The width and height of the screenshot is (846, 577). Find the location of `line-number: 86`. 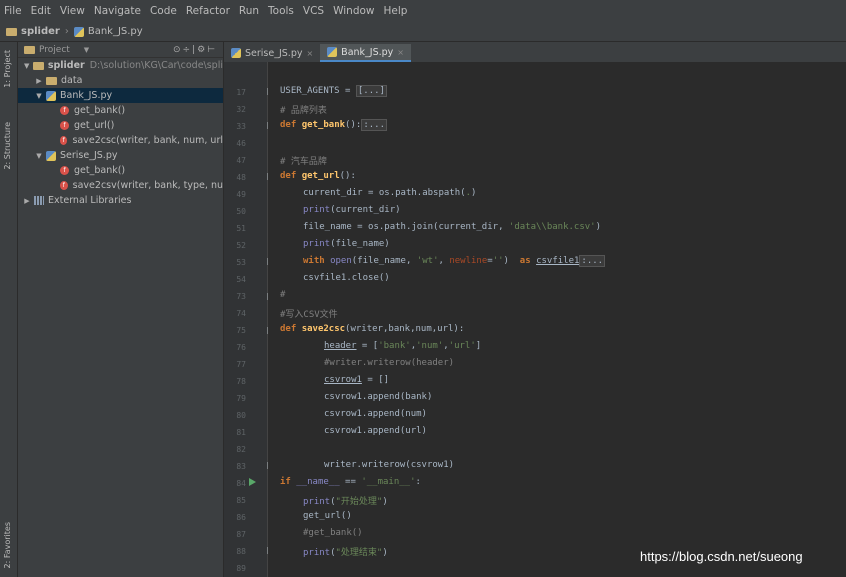

line-number: 86 is located at coordinates (241, 517).